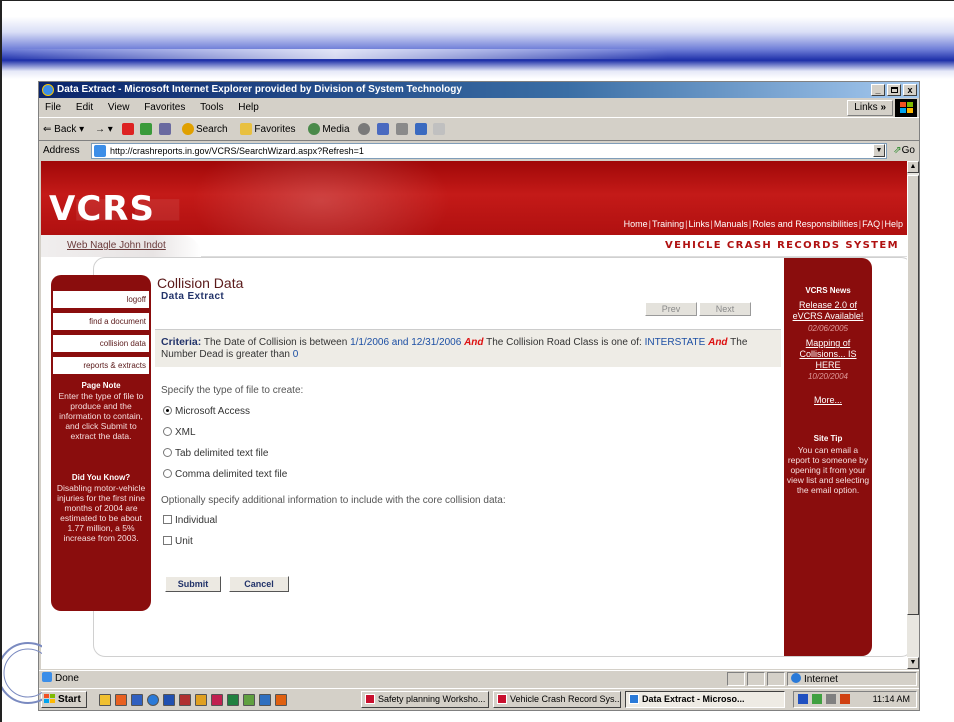 This screenshot has height=722, width=954. Describe the element at coordinates (248, 108) in the screenshot. I see `menu-help: Help` at that location.